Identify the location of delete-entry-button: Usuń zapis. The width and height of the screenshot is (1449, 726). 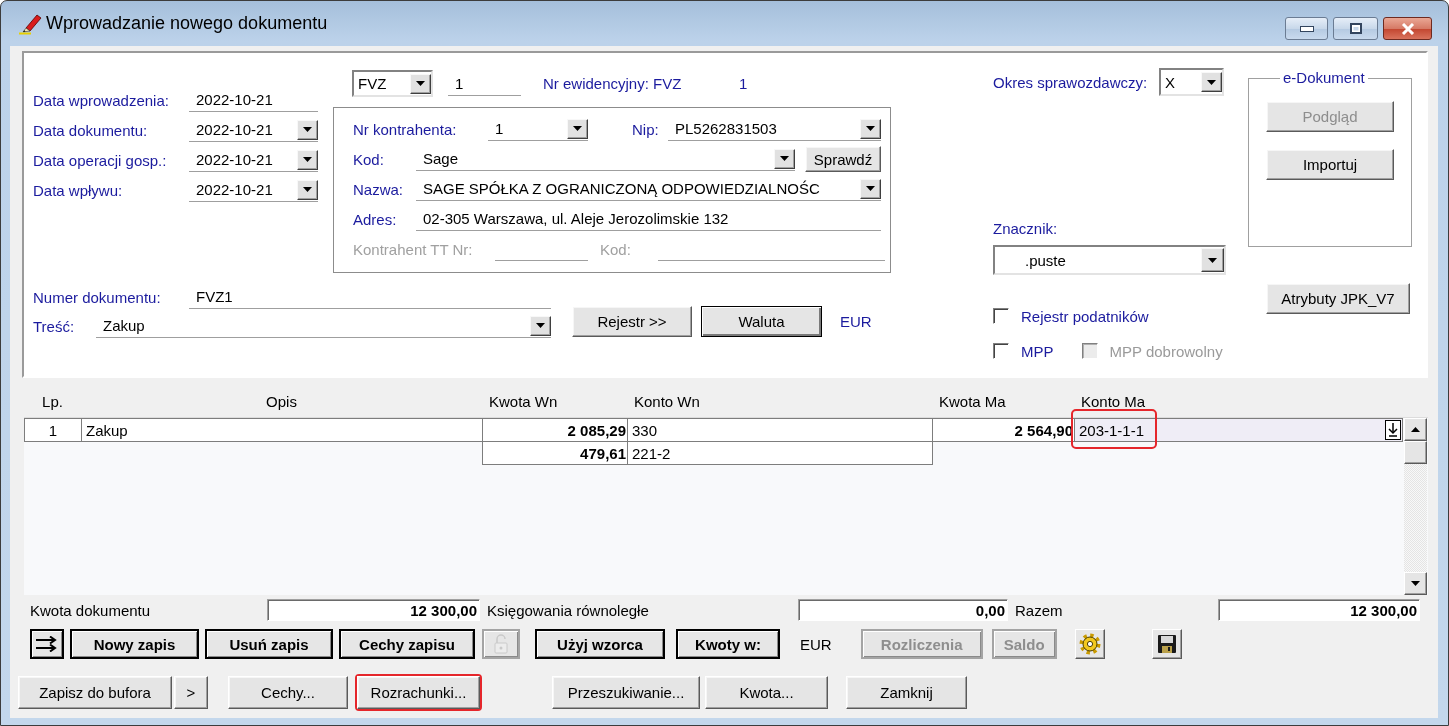
(269, 644).